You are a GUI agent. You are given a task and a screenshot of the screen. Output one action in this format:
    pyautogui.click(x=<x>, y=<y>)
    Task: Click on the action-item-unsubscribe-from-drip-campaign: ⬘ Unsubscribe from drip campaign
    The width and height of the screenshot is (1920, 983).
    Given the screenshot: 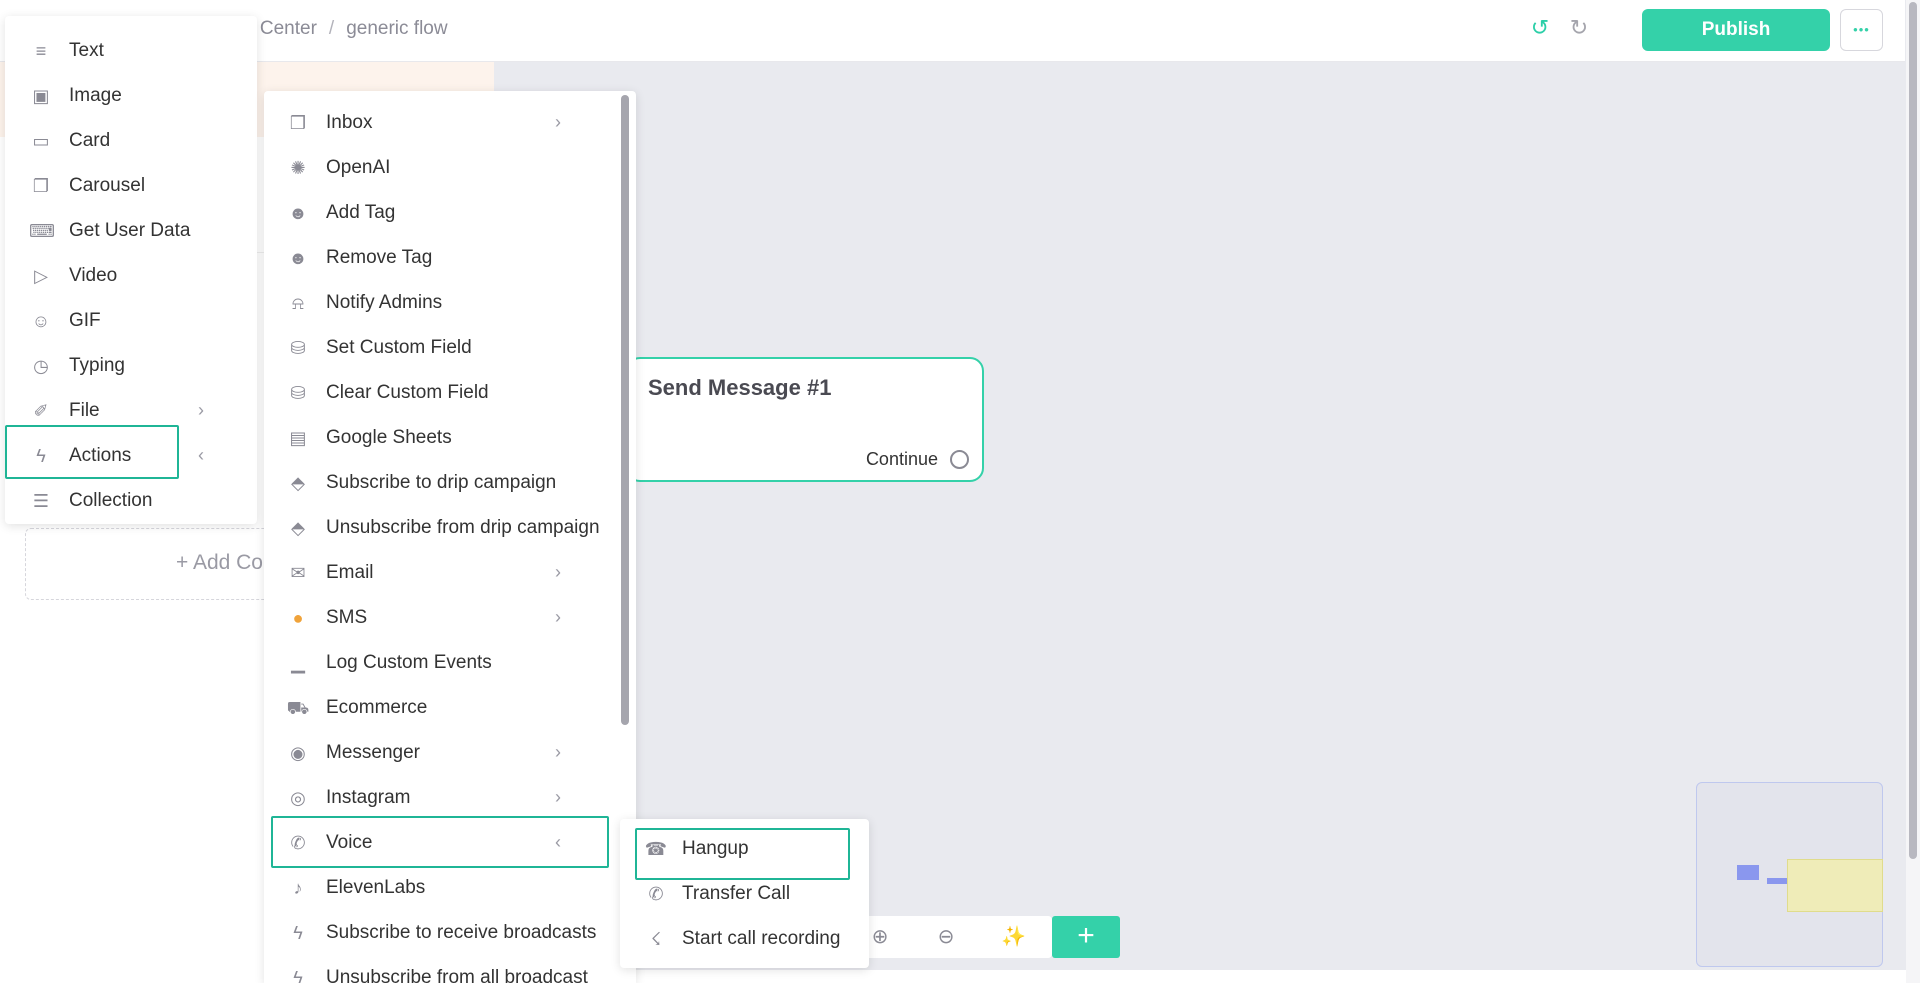 What is the action you would take?
    pyautogui.click(x=450, y=528)
    